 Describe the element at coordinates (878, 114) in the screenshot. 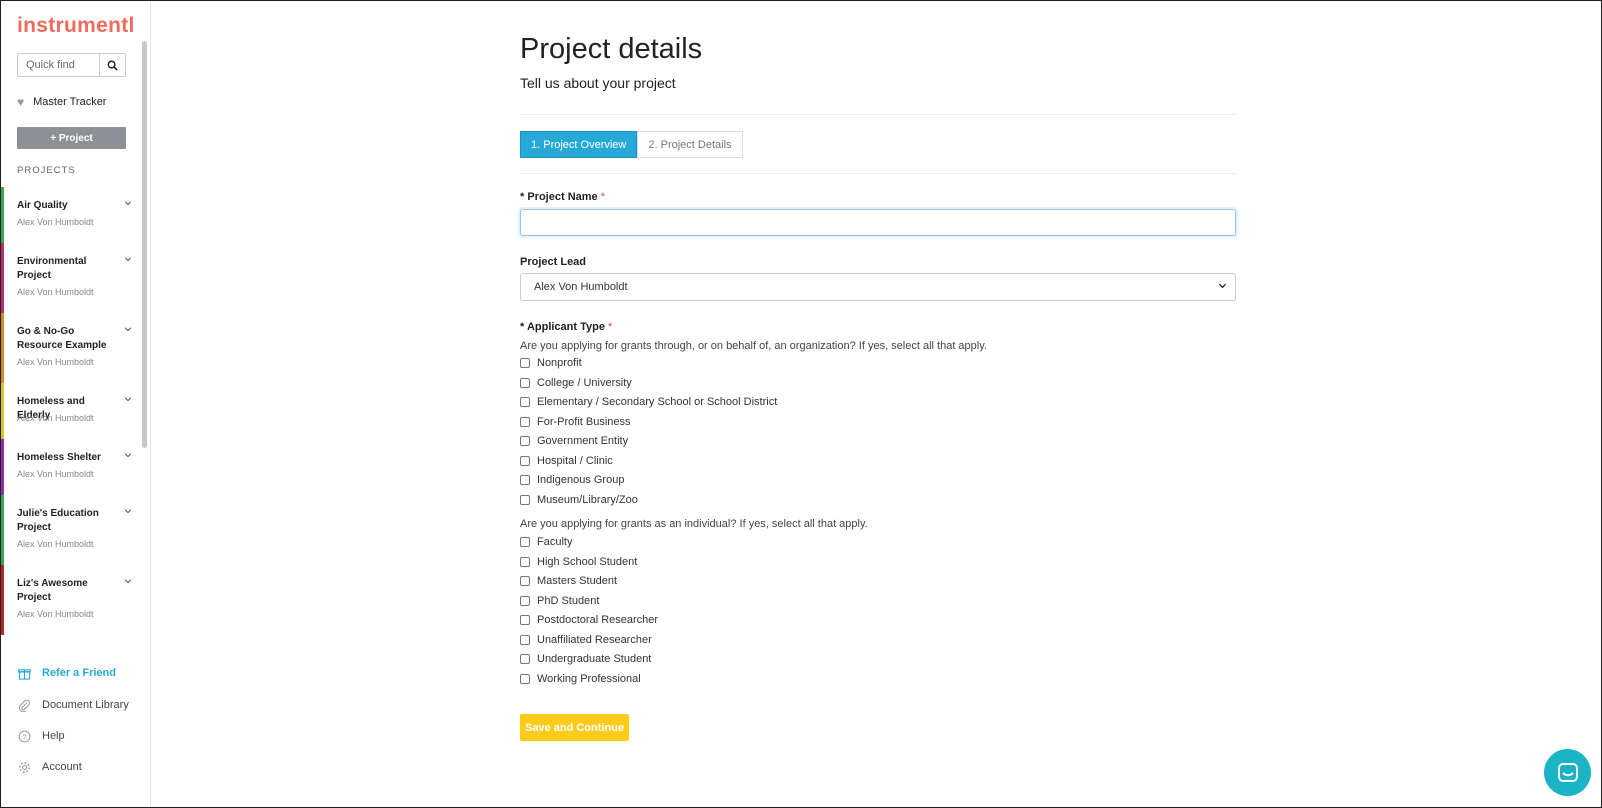

I see `divider` at that location.